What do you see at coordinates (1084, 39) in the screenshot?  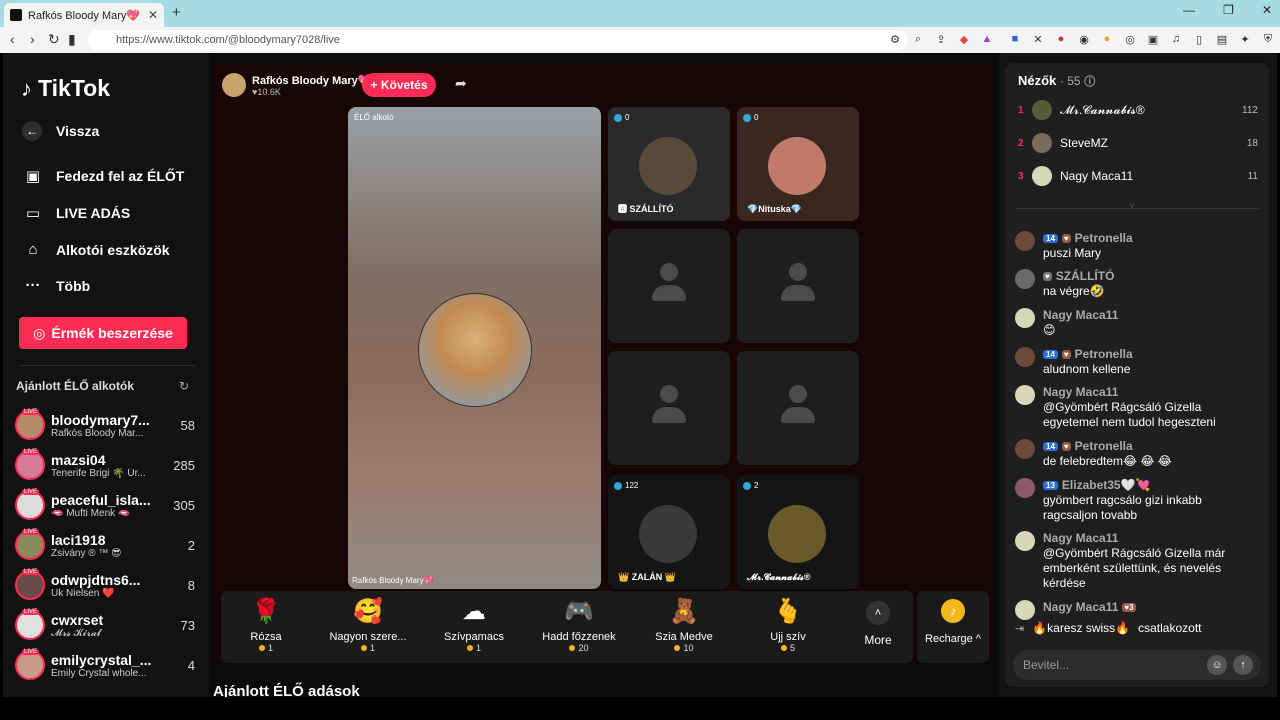 I see `extension-4-icon: ◉` at bounding box center [1084, 39].